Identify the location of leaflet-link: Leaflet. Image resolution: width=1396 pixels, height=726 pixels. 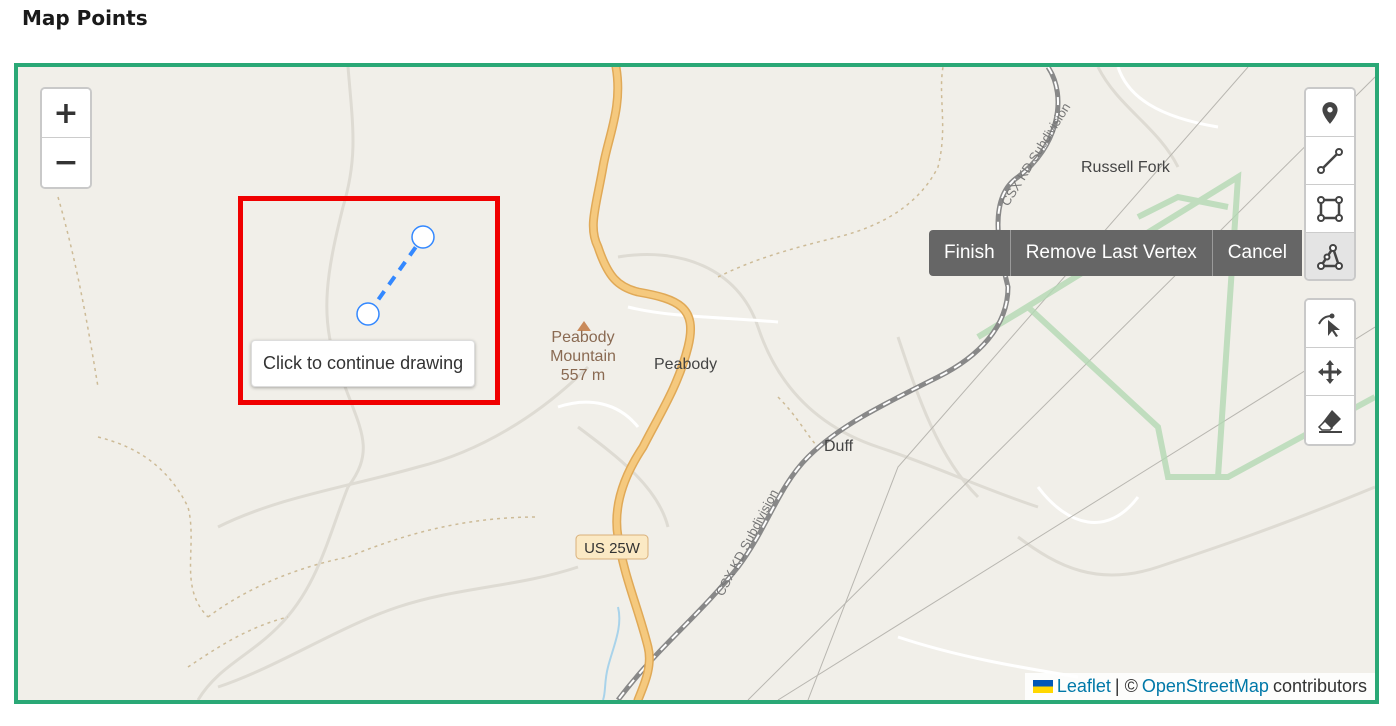
(1084, 686).